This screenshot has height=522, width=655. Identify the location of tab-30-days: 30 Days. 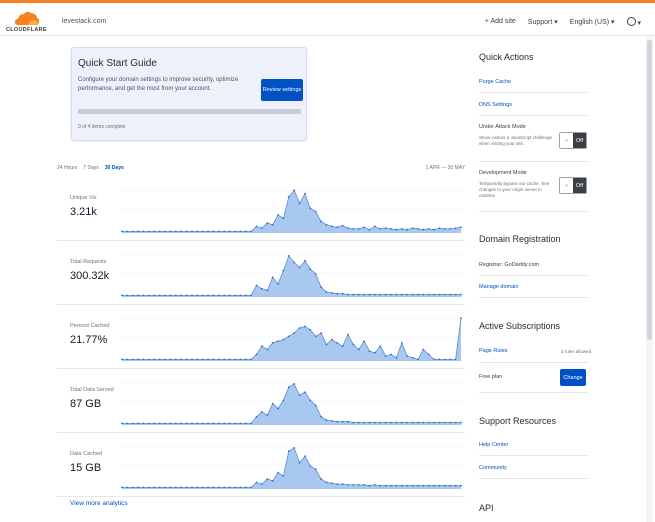
(114, 168).